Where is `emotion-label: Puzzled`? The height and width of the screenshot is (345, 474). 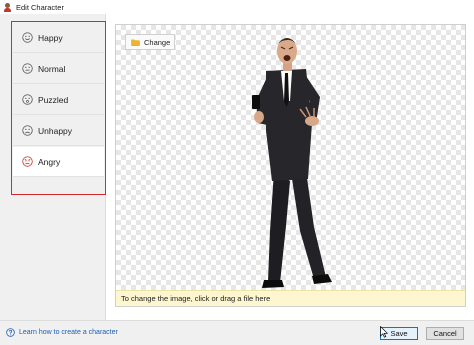
emotion-label: Puzzled is located at coordinates (53, 99).